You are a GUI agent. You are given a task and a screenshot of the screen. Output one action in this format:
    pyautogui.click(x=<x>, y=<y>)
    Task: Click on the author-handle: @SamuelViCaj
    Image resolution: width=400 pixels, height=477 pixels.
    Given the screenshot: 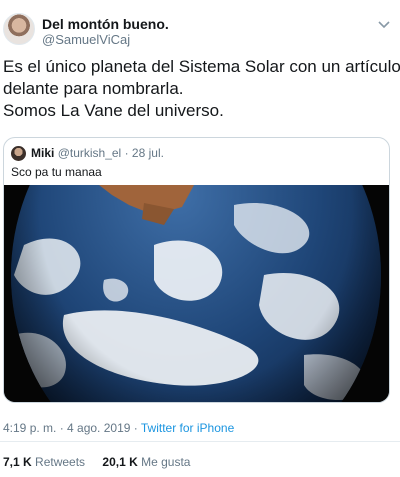 What is the action you would take?
    pyautogui.click(x=86, y=39)
    